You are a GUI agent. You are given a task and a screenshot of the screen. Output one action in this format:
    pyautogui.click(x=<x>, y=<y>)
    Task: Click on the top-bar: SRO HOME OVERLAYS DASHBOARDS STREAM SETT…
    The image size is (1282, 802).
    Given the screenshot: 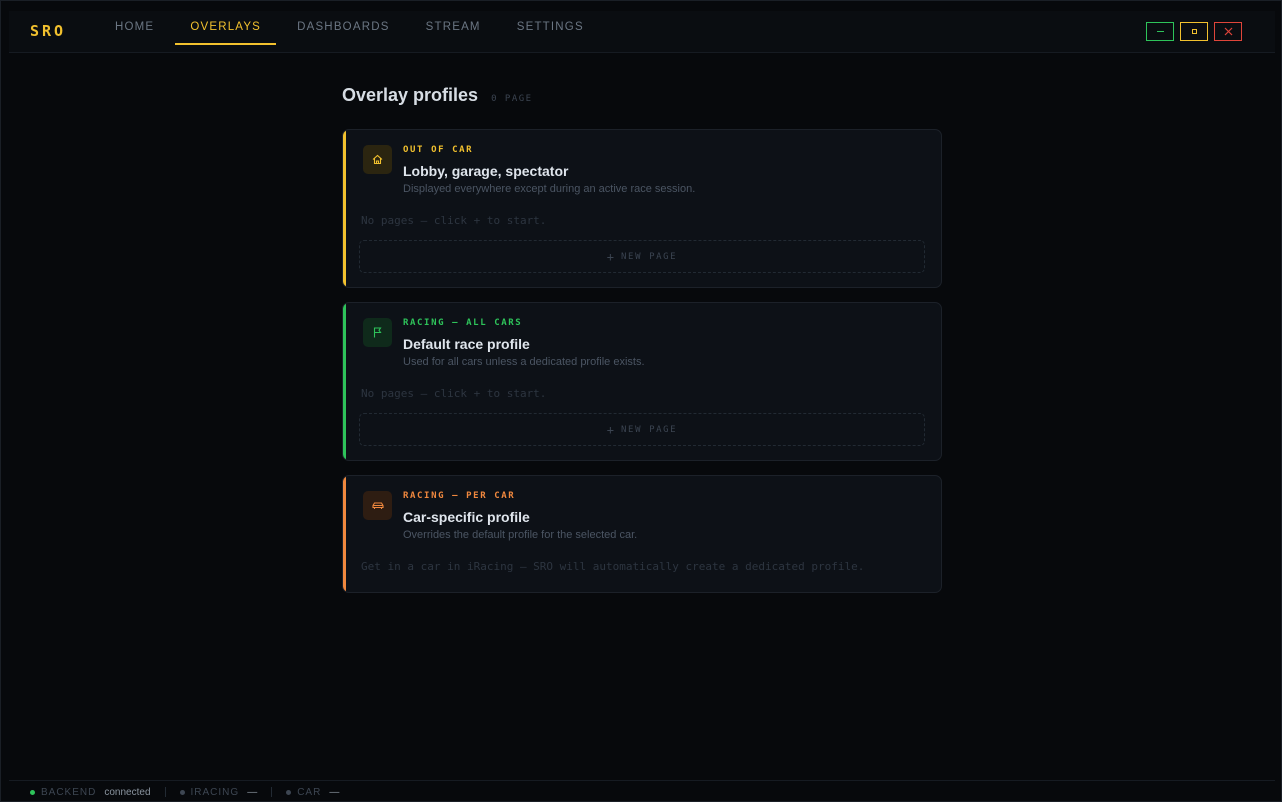 What is the action you would take?
    pyautogui.click(x=642, y=32)
    